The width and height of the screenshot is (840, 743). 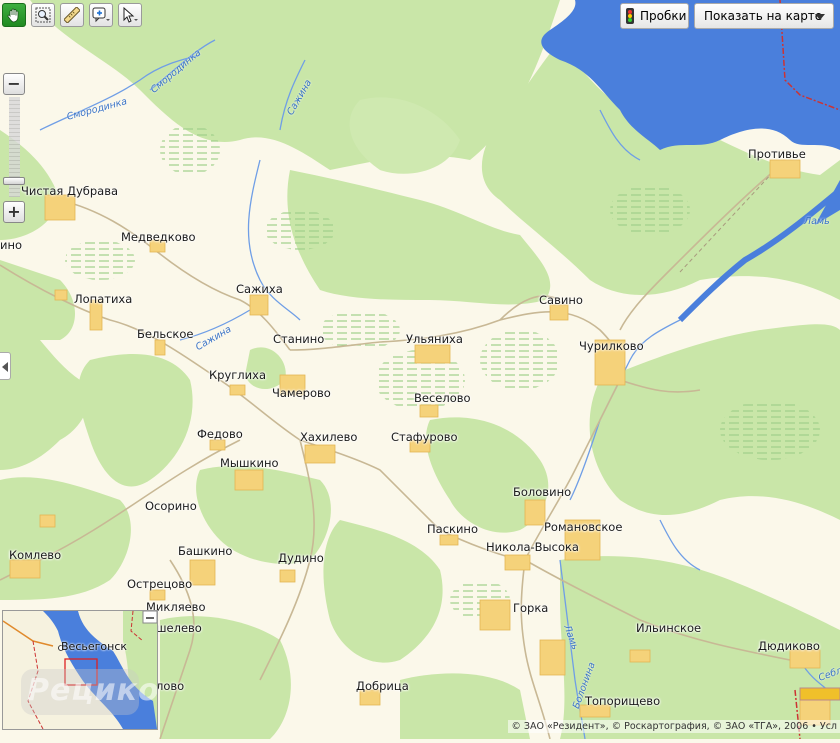 I want to click on add-placemark-icon, so click(x=101, y=15).